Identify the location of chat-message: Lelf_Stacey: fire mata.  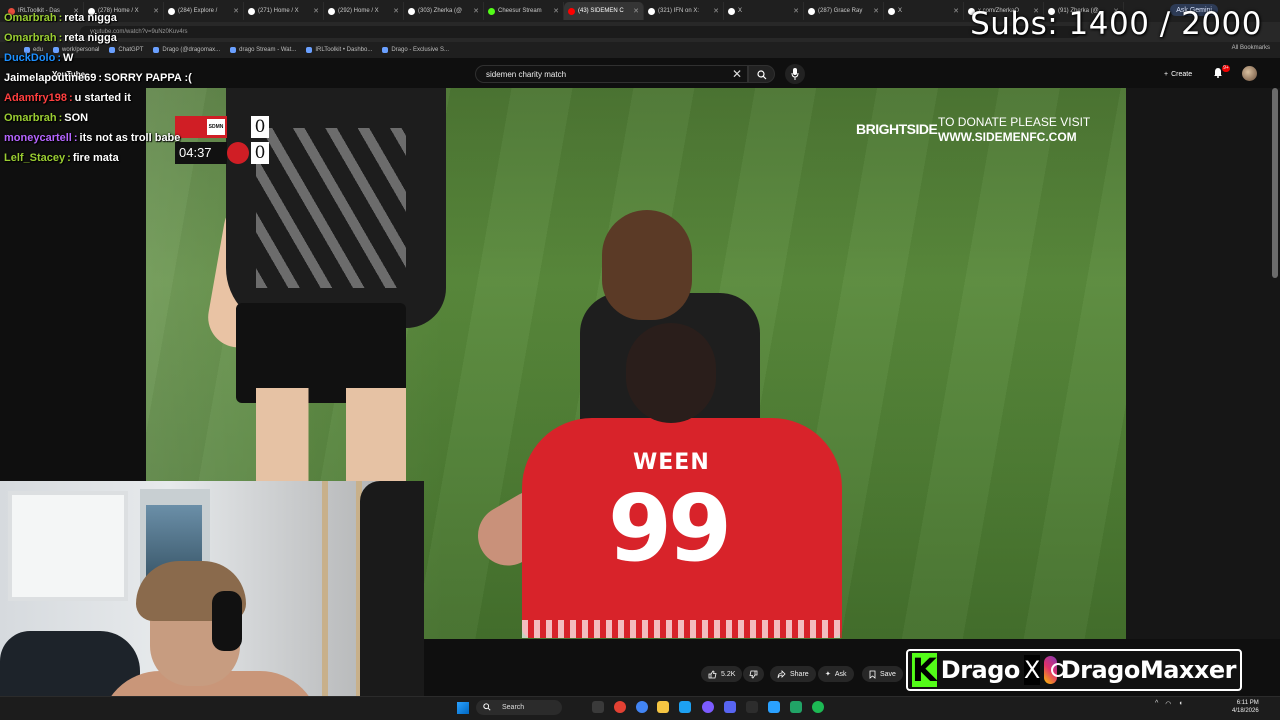
(144, 158).